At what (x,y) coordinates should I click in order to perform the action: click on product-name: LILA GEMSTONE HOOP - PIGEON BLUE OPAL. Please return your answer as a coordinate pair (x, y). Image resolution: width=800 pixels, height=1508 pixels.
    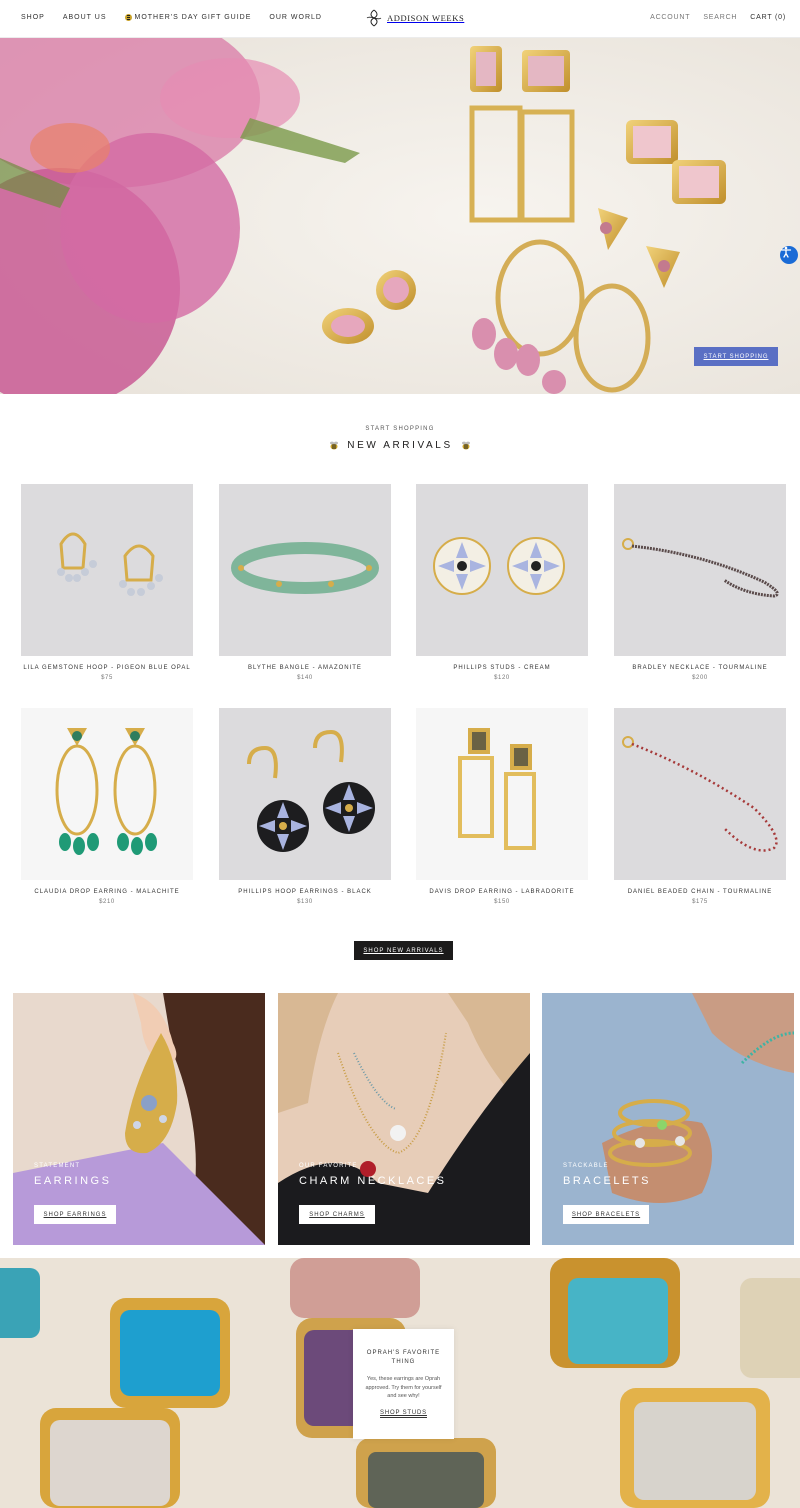
    Looking at the image, I should click on (107, 668).